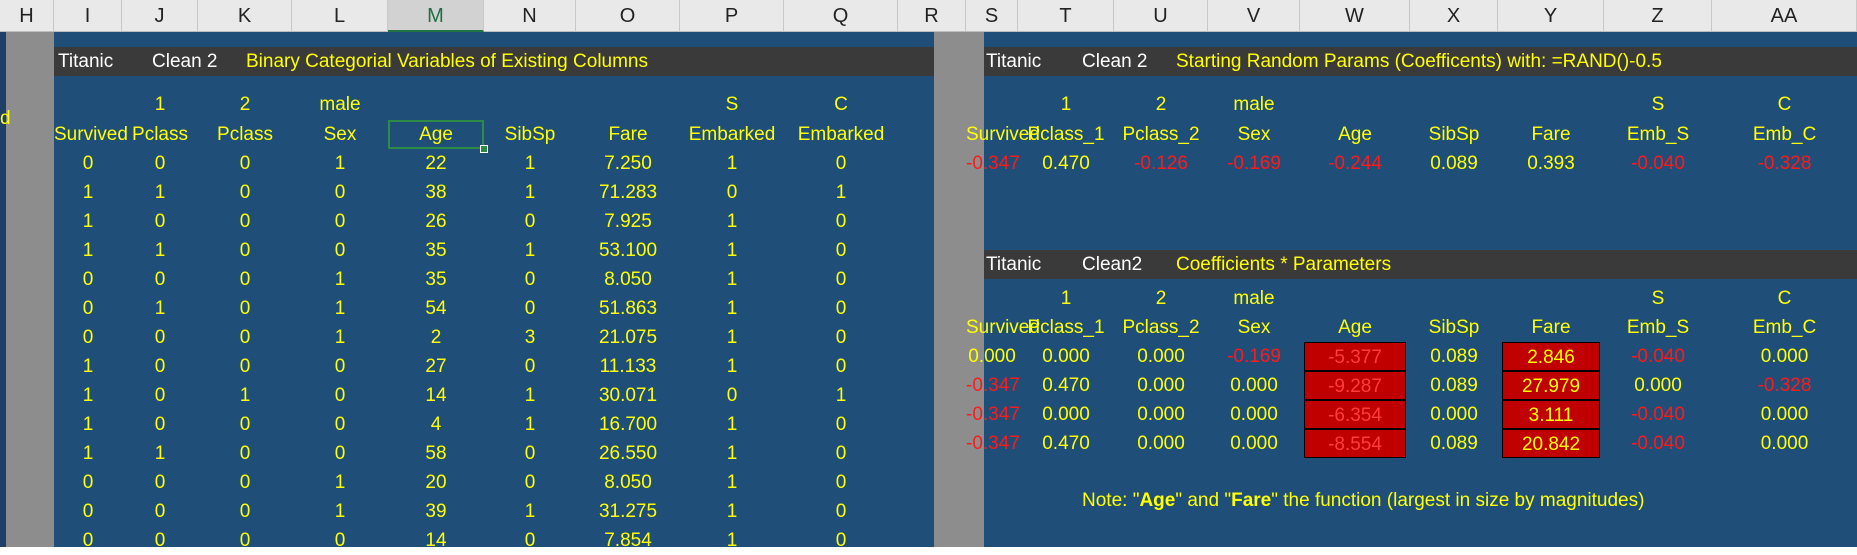 The width and height of the screenshot is (1857, 555). Describe the element at coordinates (1066, 298) in the screenshot. I see `right2-header1-cell: 1` at that location.